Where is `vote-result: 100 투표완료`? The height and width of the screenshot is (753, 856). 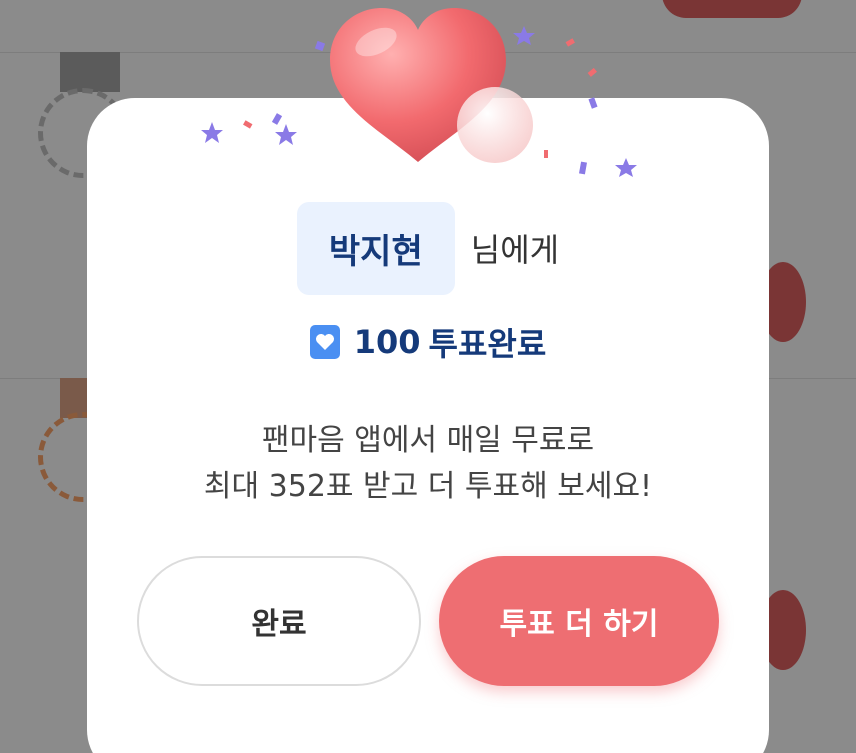
vote-result: 100 투표완료 is located at coordinates (428, 342).